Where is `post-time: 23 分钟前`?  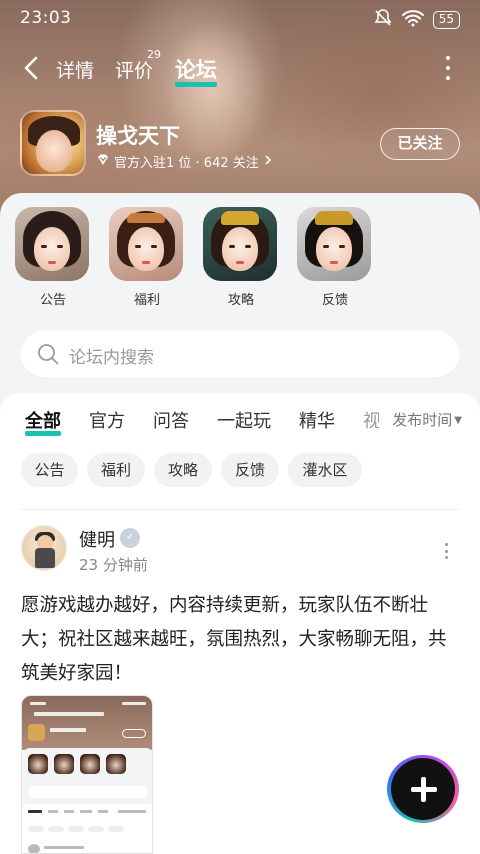
post-time: 23 分钟前 is located at coordinates (113, 565).